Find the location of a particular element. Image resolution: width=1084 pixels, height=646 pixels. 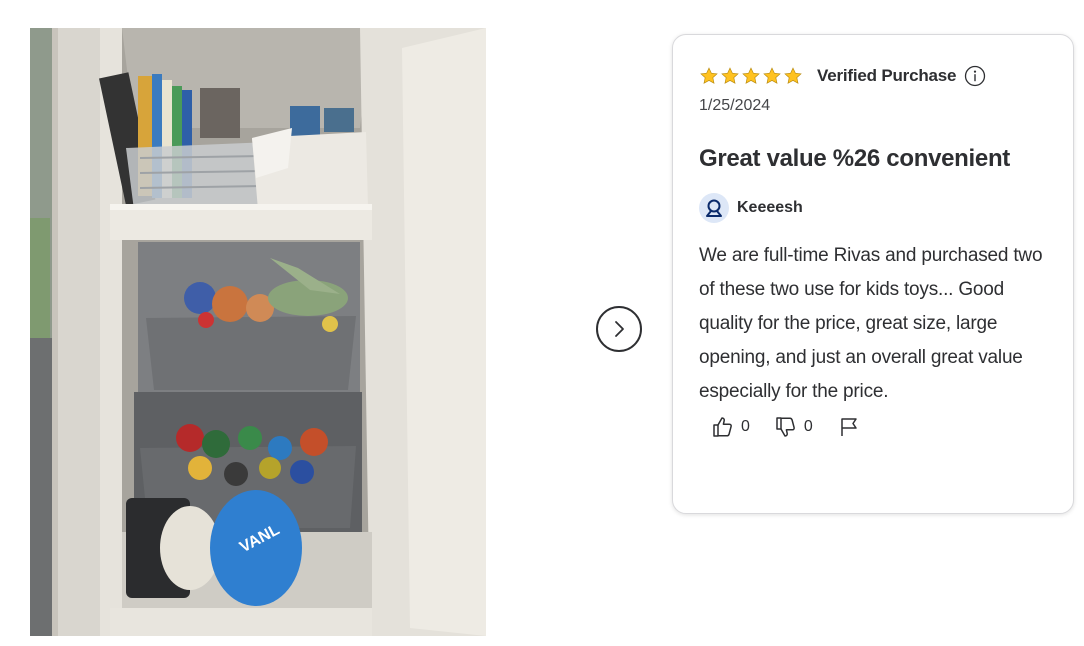

user-icon is located at coordinates (714, 208).